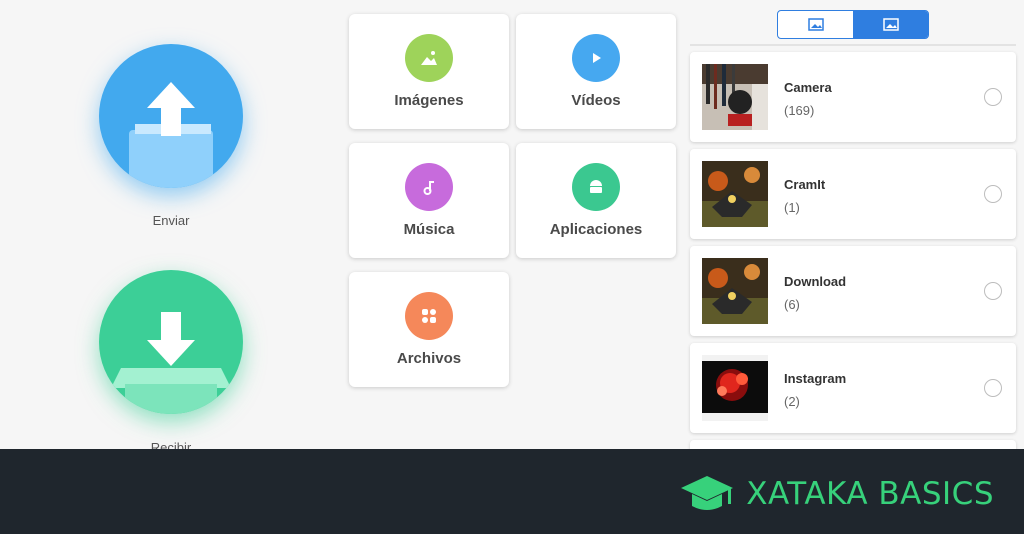  What do you see at coordinates (596, 229) in the screenshot?
I see `category-label: Aplicaciones` at bounding box center [596, 229].